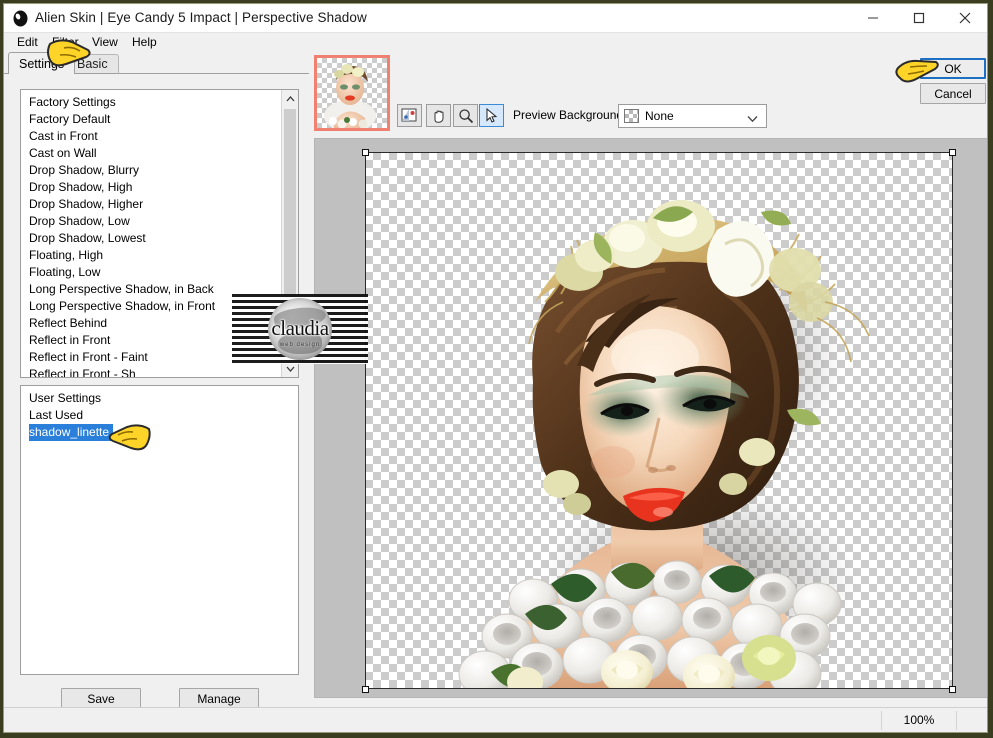 The height and width of the screenshot is (738, 993). What do you see at coordinates (495, 42) in the screenshot?
I see `menu-bar: Edit Filter View Help` at bounding box center [495, 42].